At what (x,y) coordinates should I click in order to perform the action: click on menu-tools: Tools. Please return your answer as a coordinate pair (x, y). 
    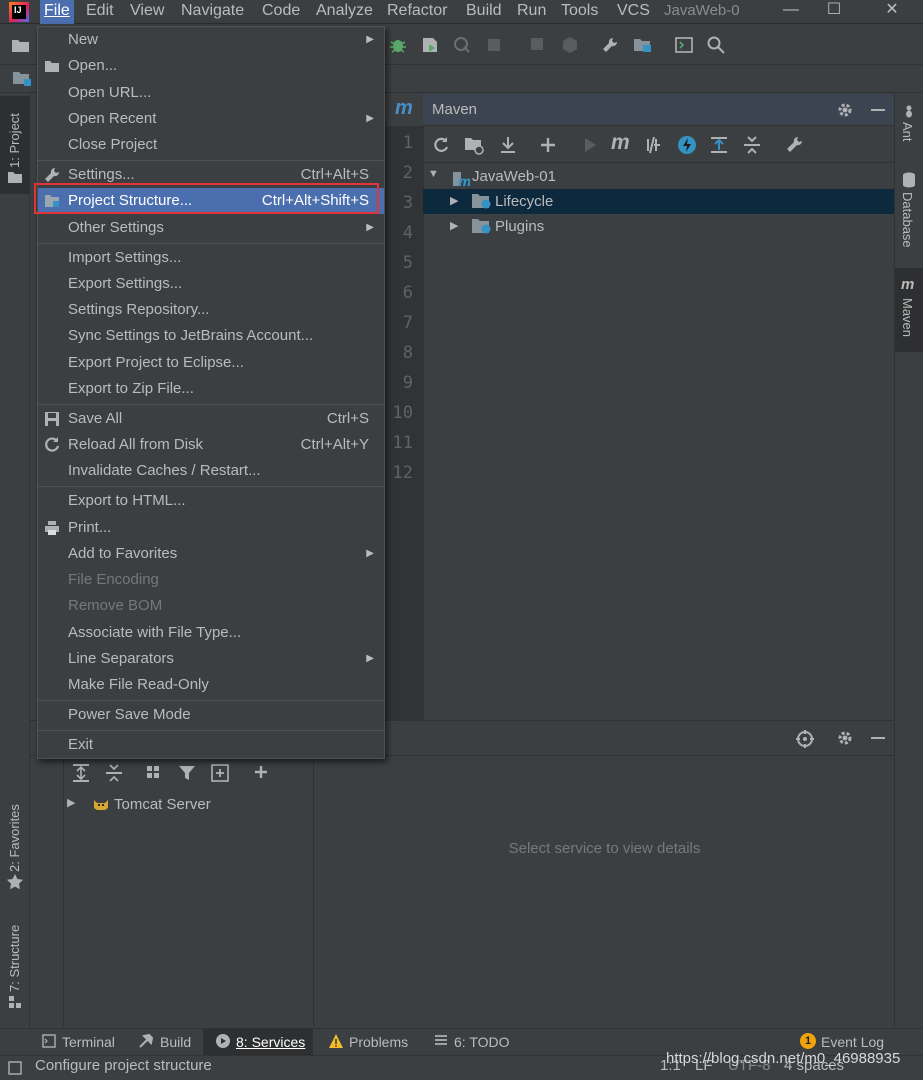
    Looking at the image, I should click on (579, 12).